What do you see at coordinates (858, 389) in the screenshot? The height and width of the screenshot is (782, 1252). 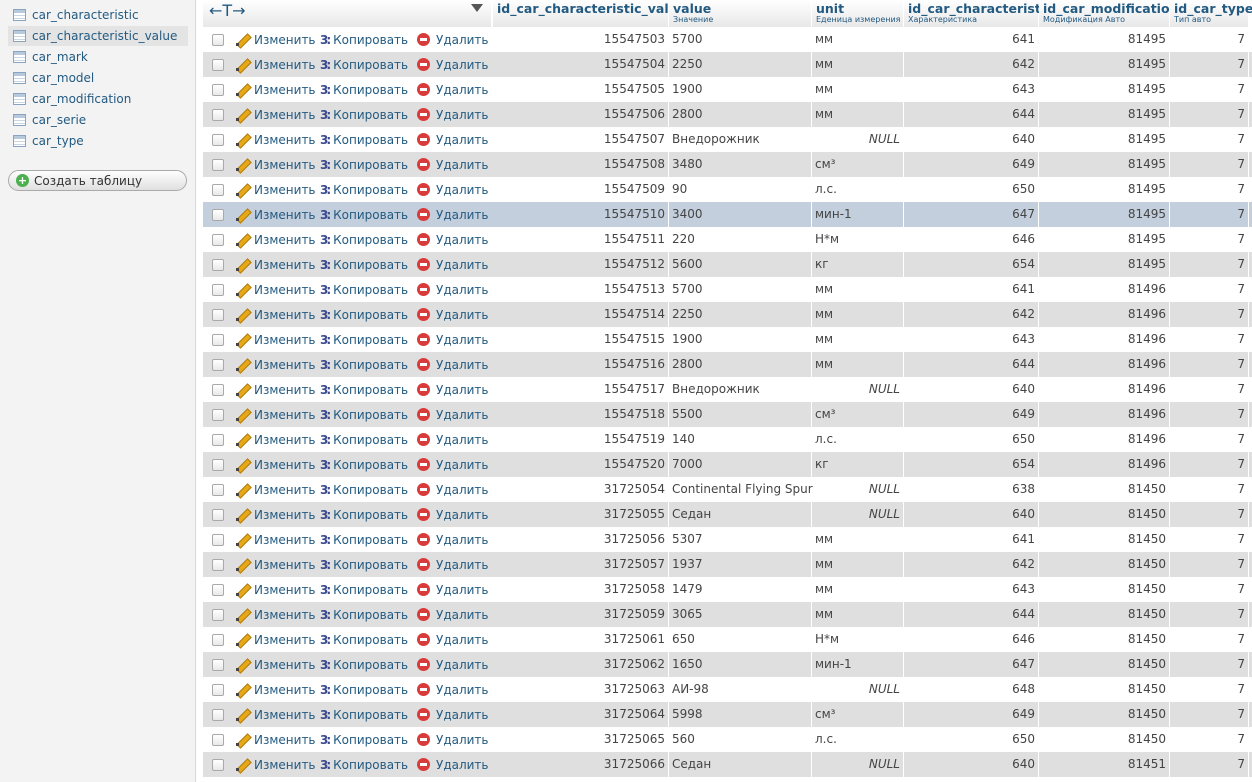 I see `unit-cell: NULL` at bounding box center [858, 389].